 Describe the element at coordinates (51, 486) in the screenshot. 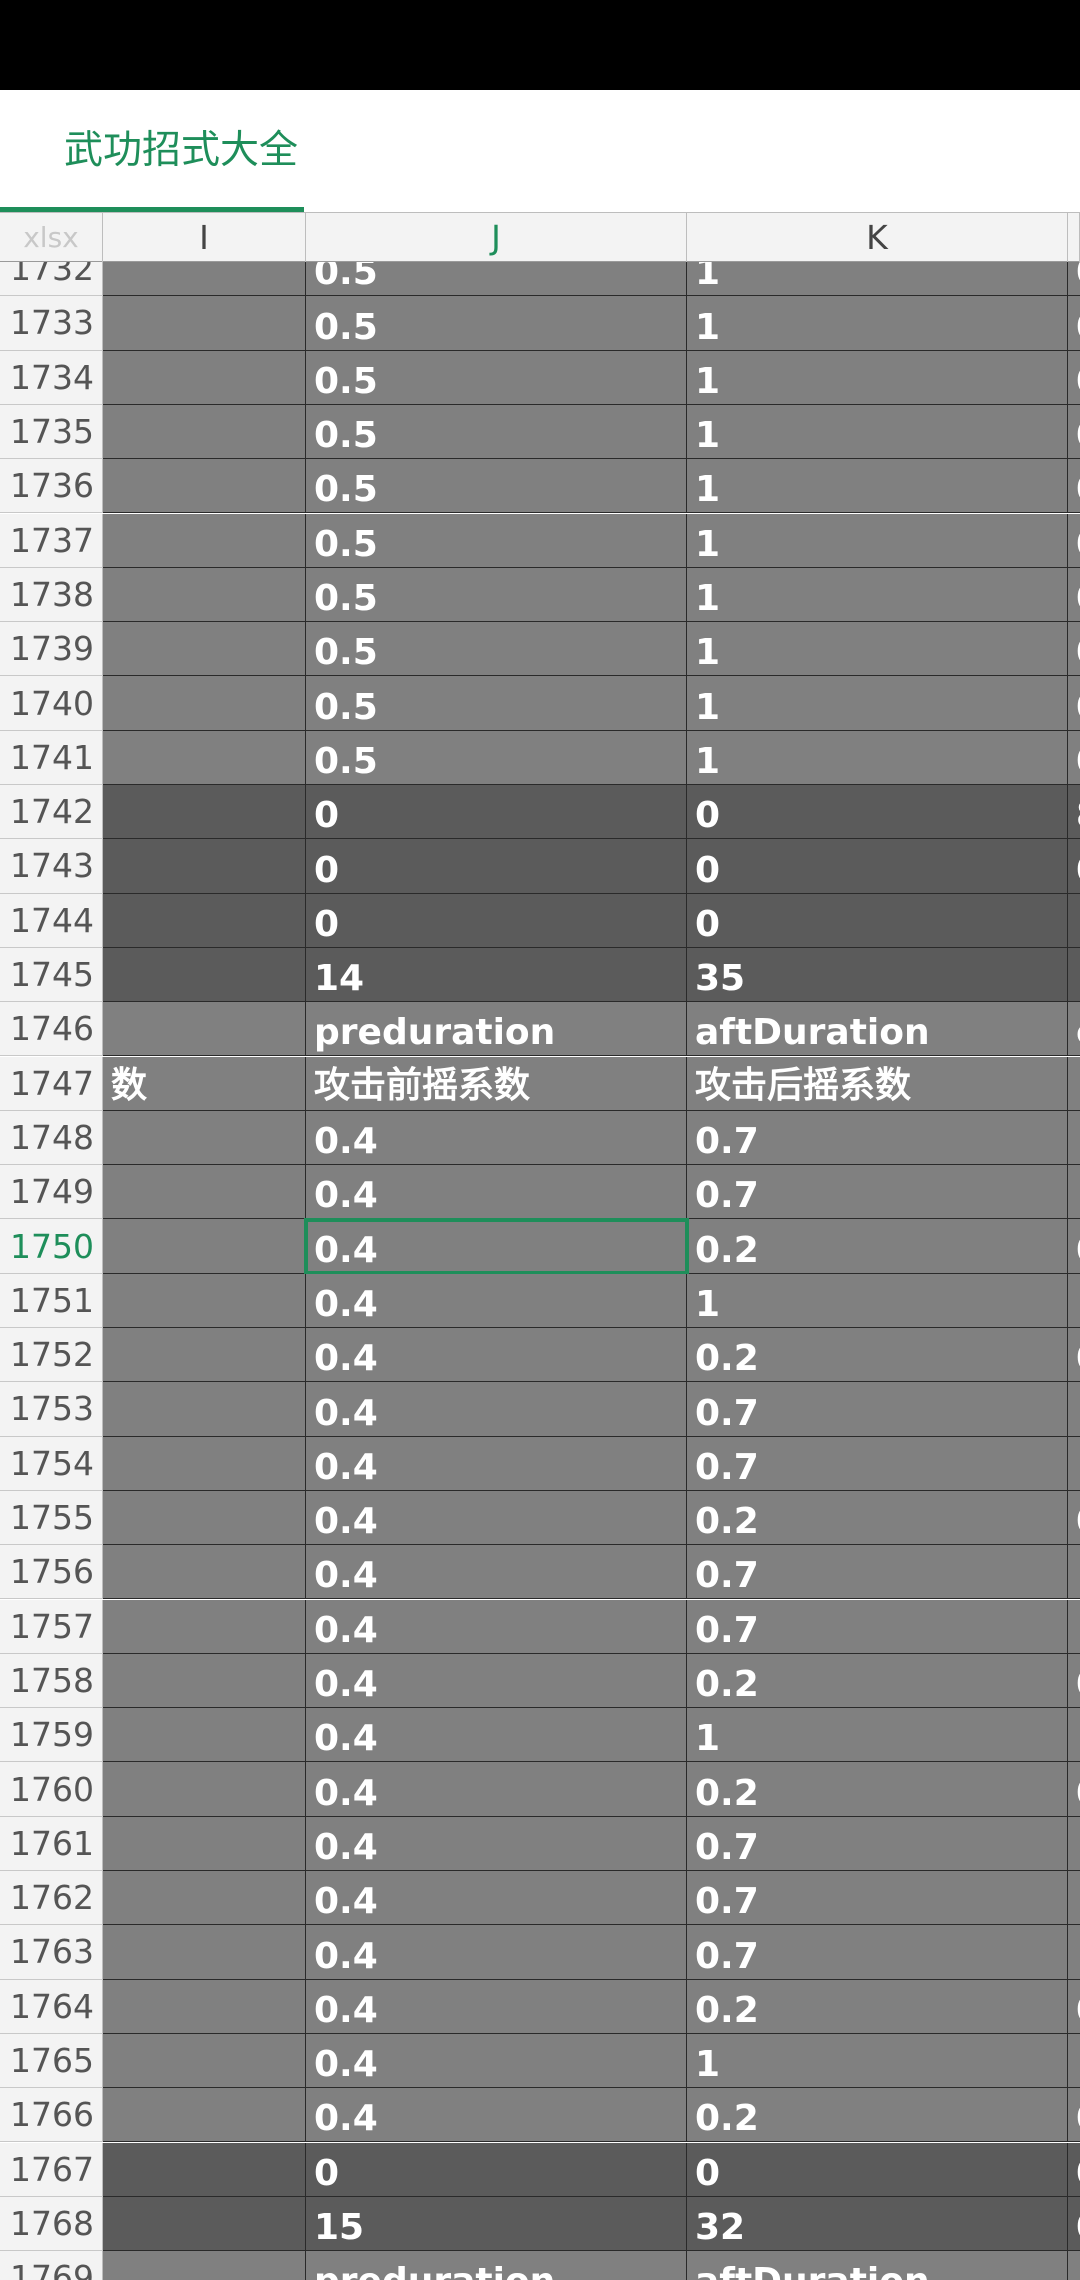

I see `row-number: 1736` at that location.